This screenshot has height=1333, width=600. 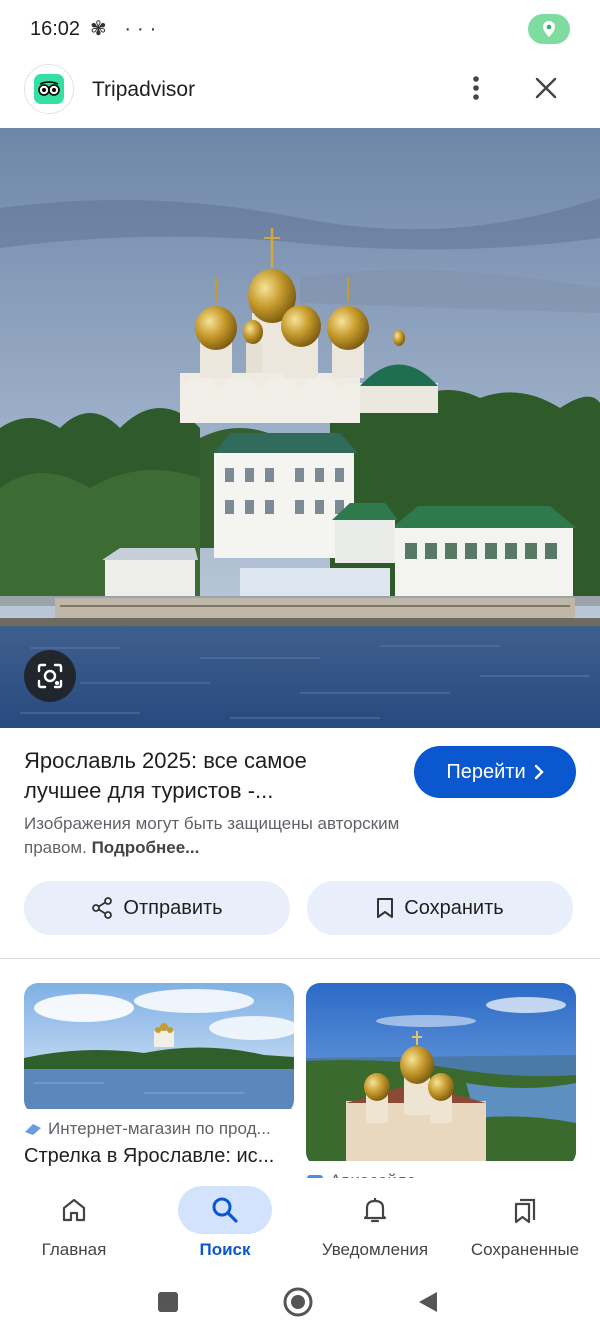 I want to click on status-notification-icons: ✾ ···, so click(x=126, y=29).